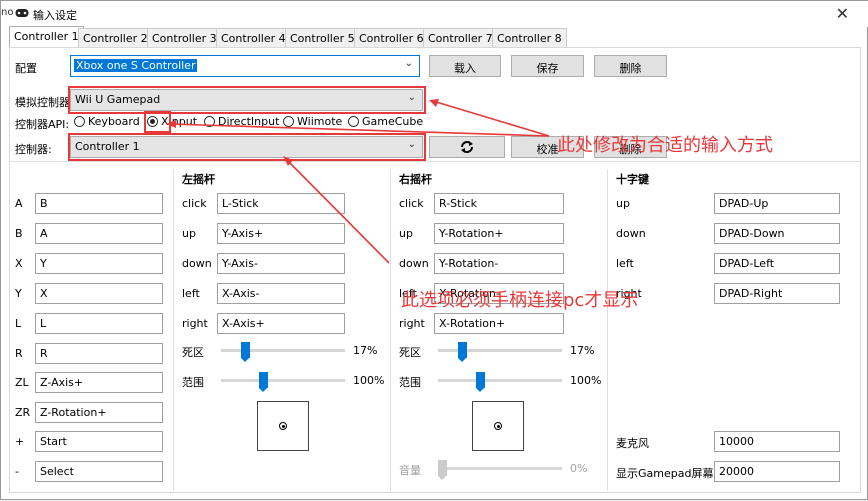 This screenshot has width=868, height=501. I want to click on annotation-arrows, so click(358, 181).